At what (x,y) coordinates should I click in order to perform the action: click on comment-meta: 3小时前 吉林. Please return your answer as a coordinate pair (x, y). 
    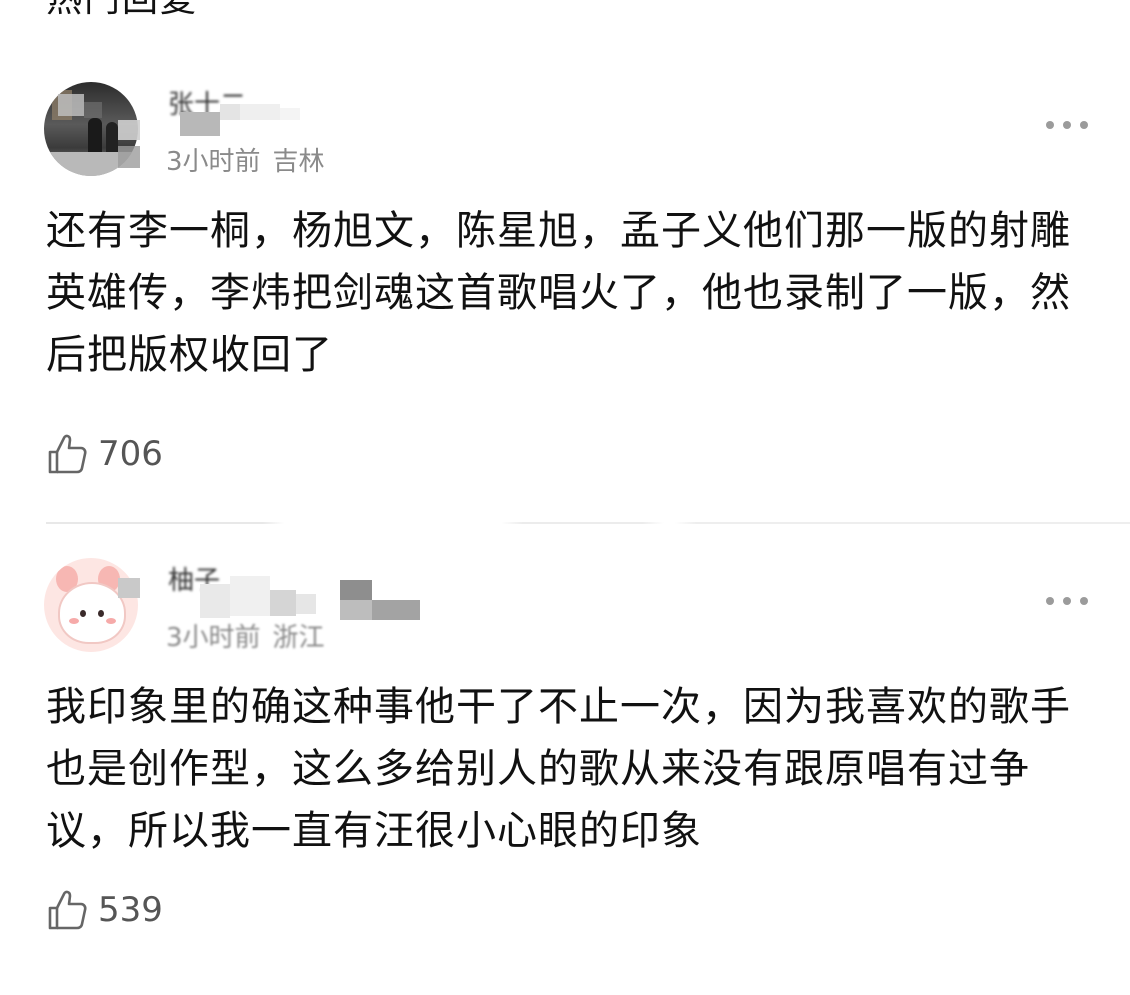
    Looking at the image, I should click on (245, 162).